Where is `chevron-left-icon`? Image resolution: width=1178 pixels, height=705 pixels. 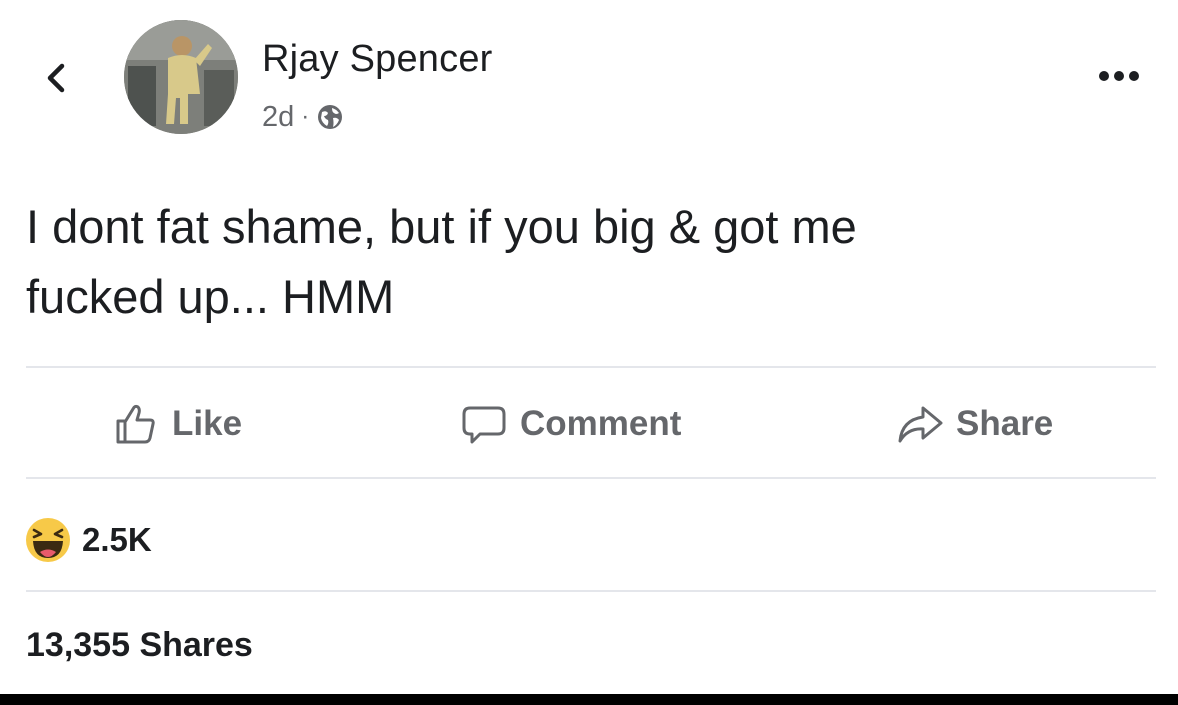 chevron-left-icon is located at coordinates (56, 78).